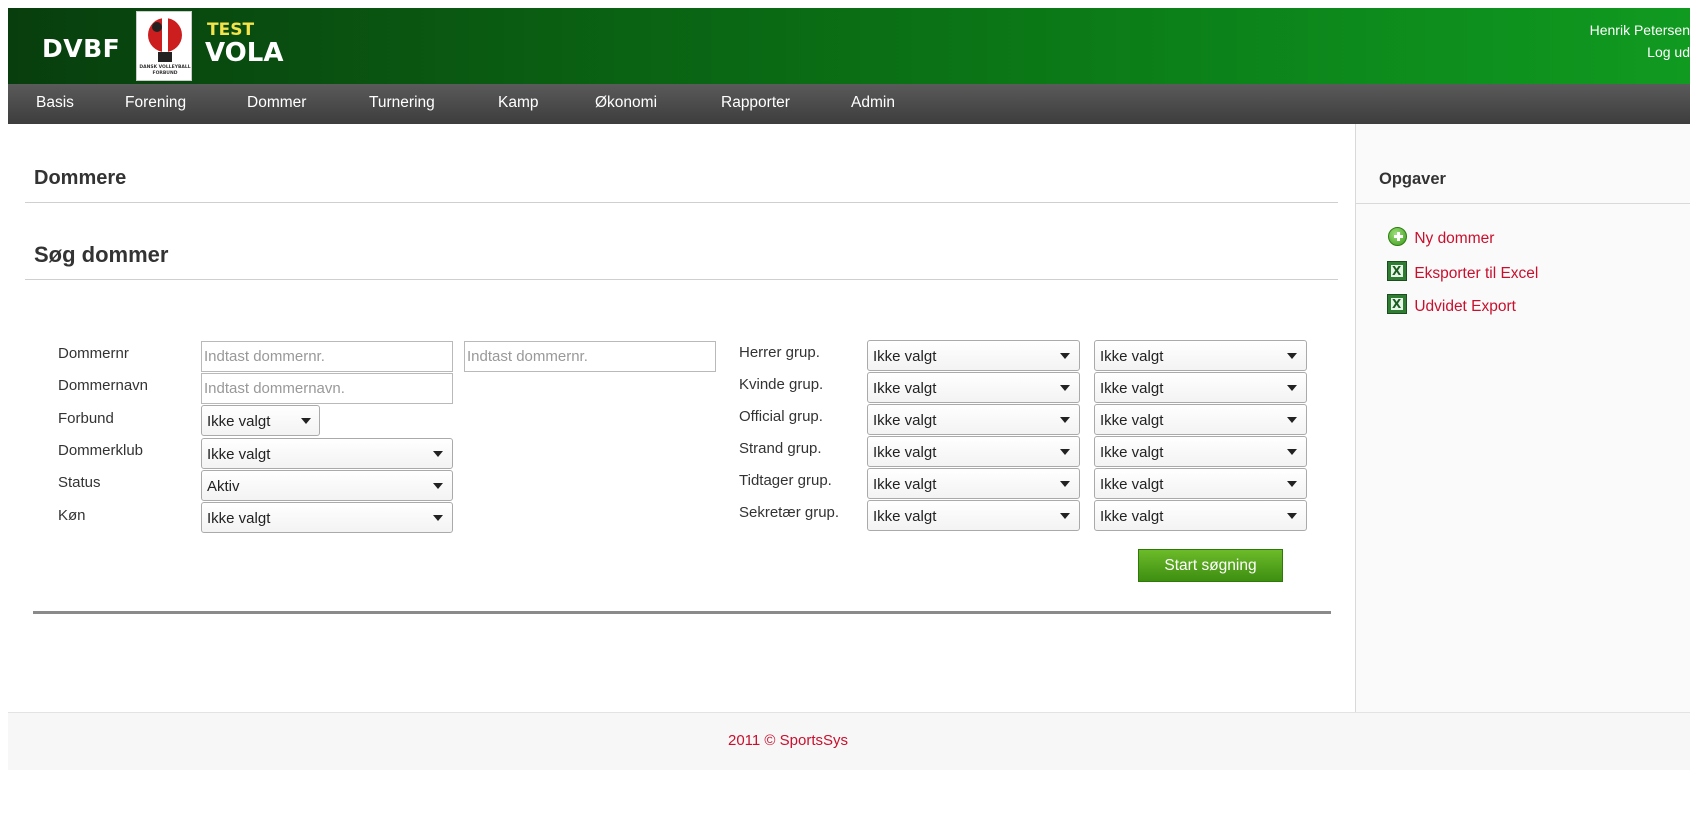 Image resolution: width=1690 pixels, height=817 pixels. What do you see at coordinates (1454, 238) in the screenshot?
I see `new-referee-label: Ny dommer` at bounding box center [1454, 238].